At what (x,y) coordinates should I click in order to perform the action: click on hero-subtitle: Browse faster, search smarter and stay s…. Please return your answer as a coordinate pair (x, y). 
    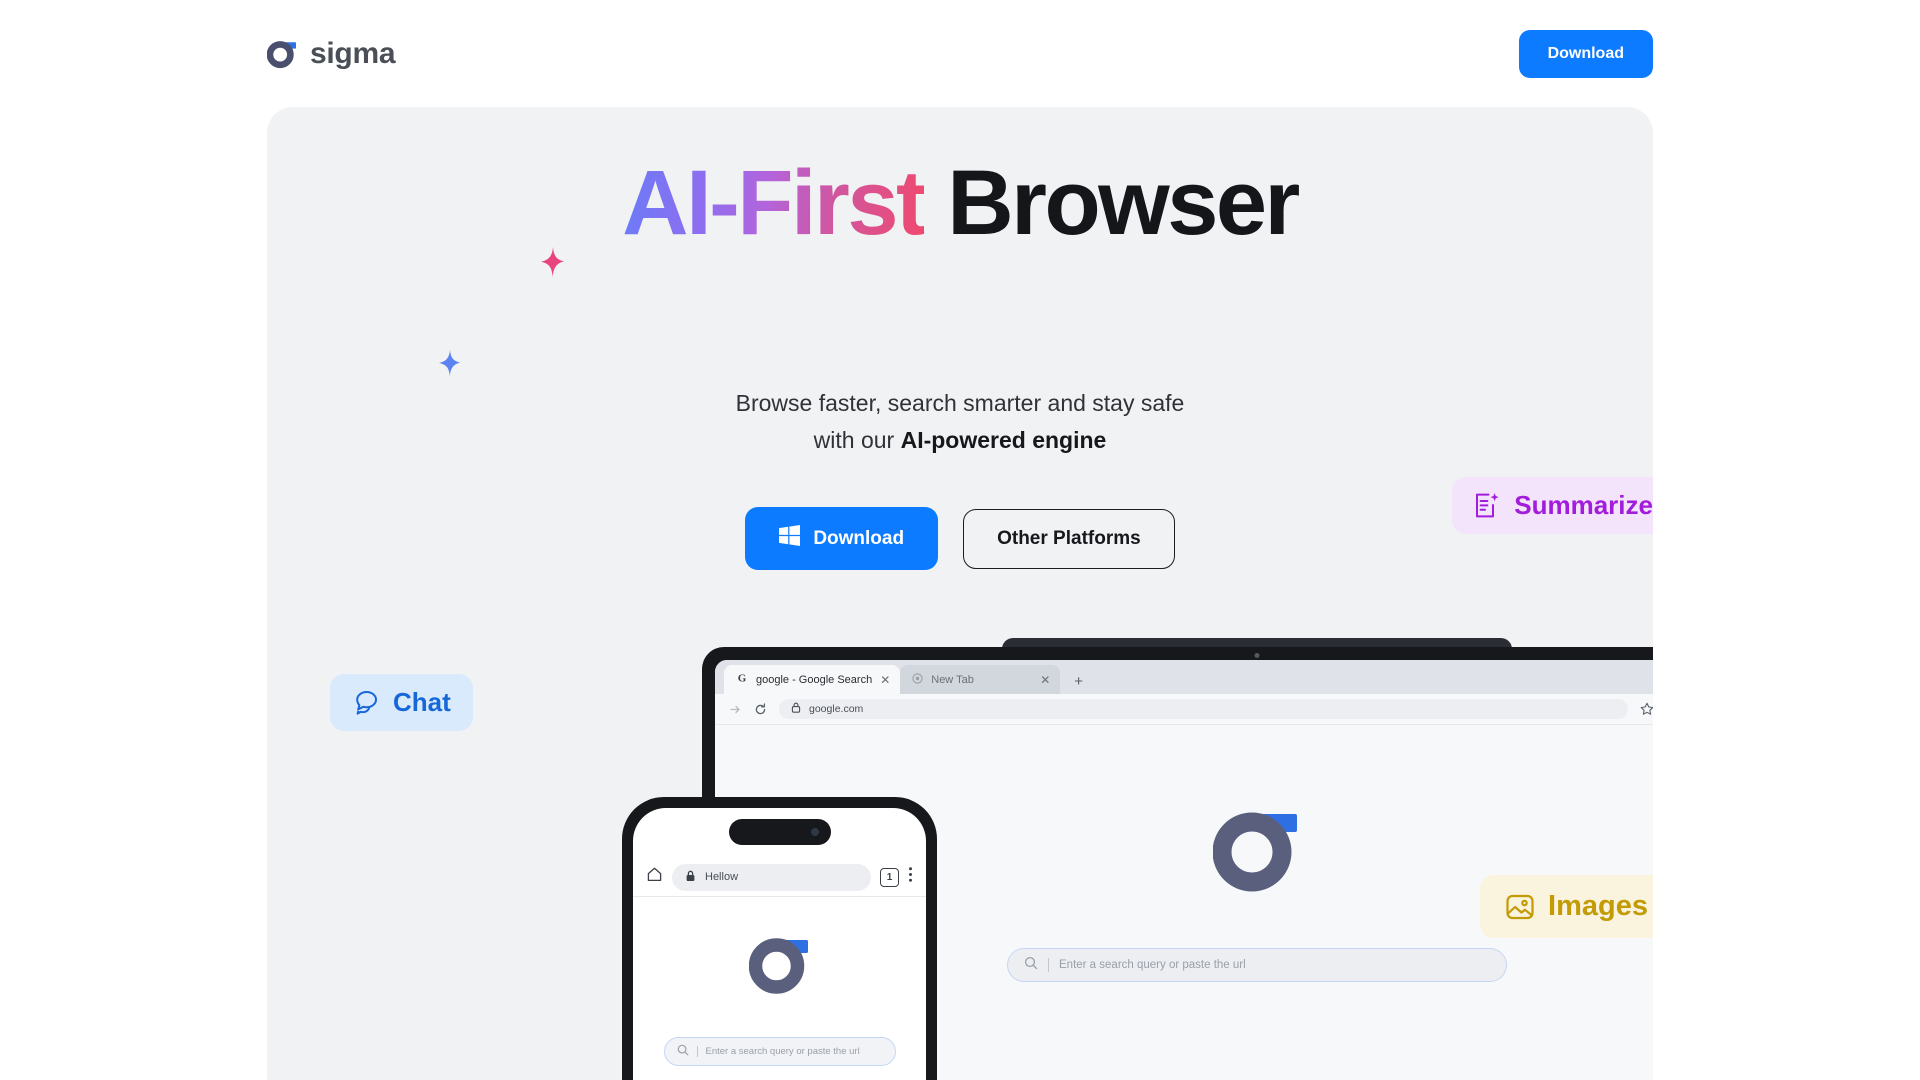
    Looking at the image, I should click on (960, 422).